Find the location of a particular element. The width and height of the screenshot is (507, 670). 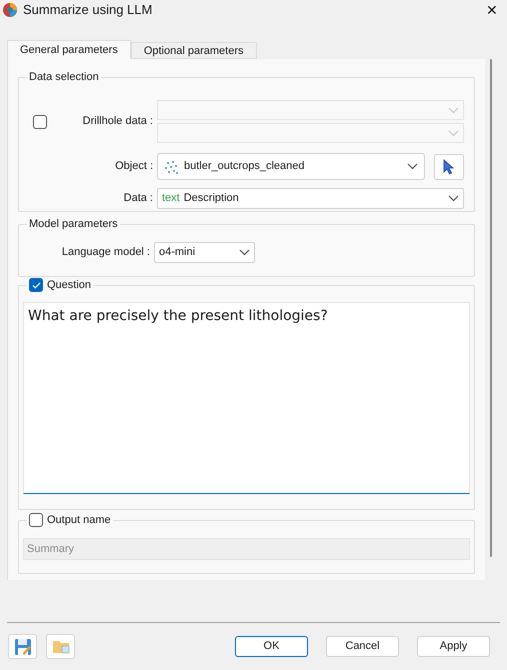

group-title: Output name is located at coordinates (79, 520).